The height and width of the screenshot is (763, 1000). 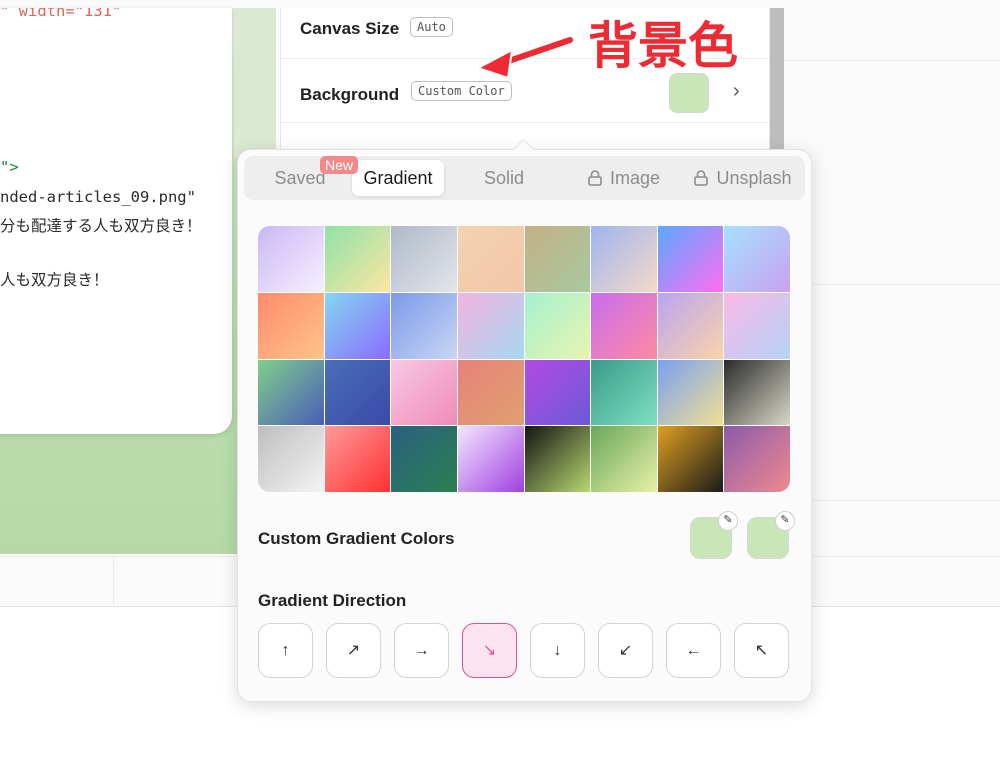 I want to click on direction-left-button: ←, so click(x=693, y=650).